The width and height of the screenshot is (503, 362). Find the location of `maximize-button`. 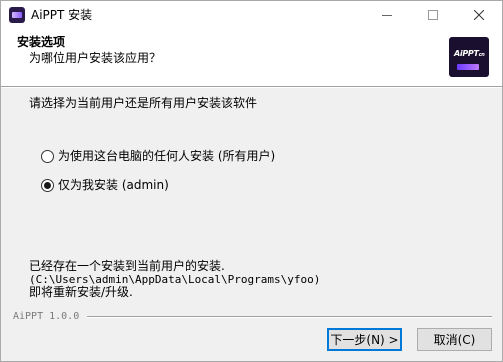

maximize-button is located at coordinates (433, 15).